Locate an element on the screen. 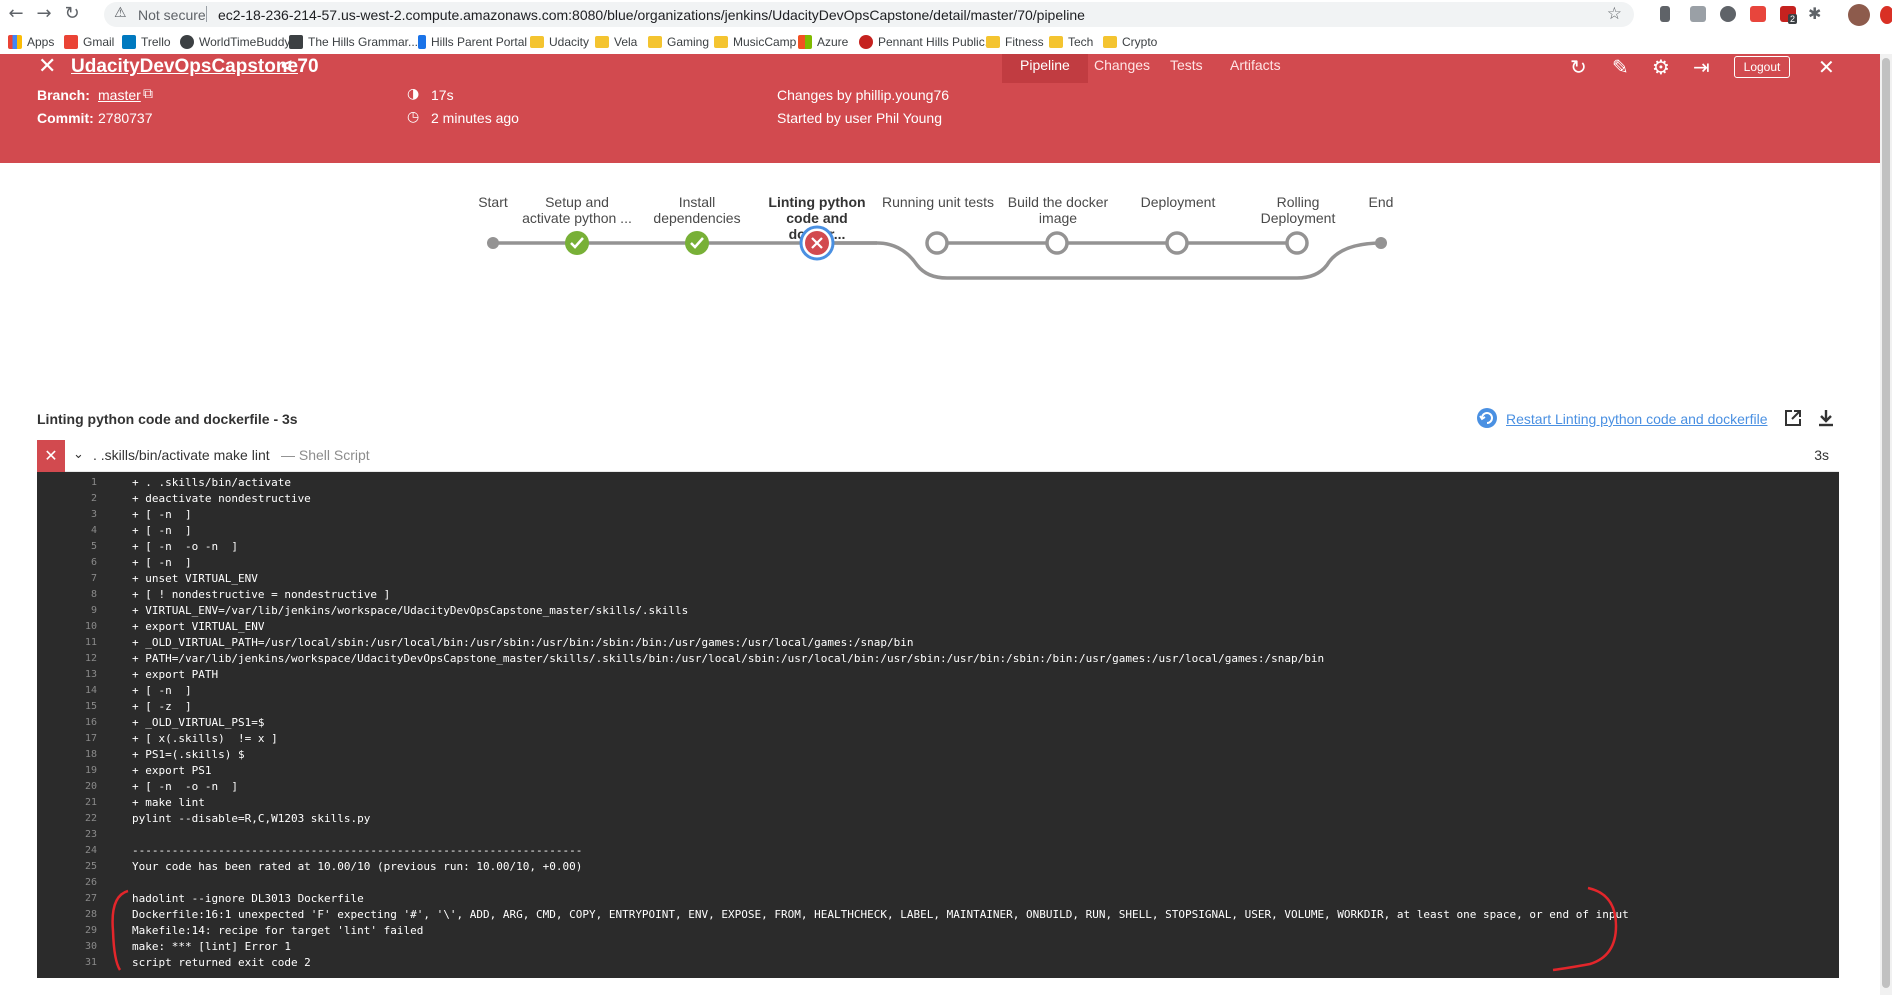 The height and width of the screenshot is (995, 1892). log-line-number: 2 is located at coordinates (93, 498).